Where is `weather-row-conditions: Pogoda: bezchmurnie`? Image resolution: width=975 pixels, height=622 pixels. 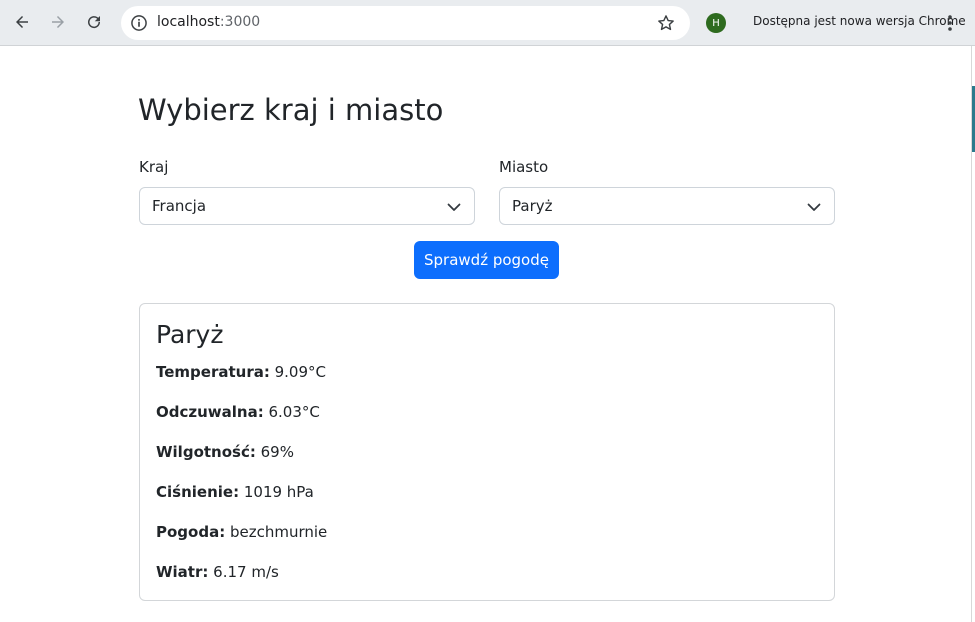 weather-row-conditions: Pogoda: bezchmurnie is located at coordinates (241, 532).